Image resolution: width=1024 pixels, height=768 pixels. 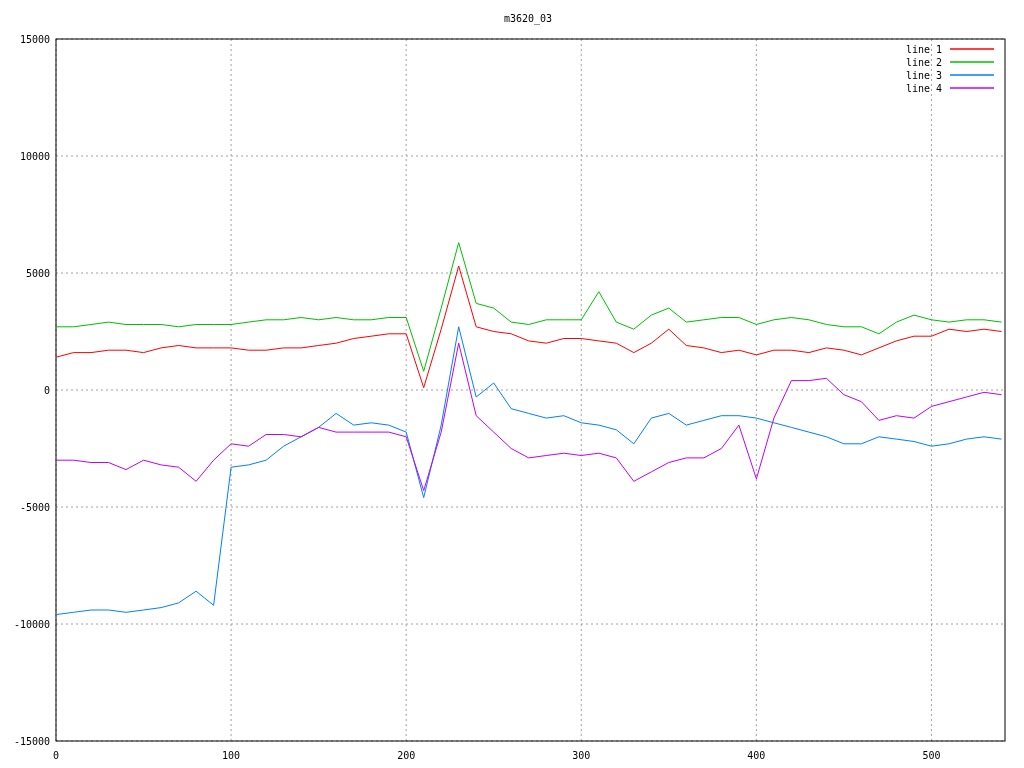 I want to click on chart-title: m3620_03, so click(x=528, y=18).